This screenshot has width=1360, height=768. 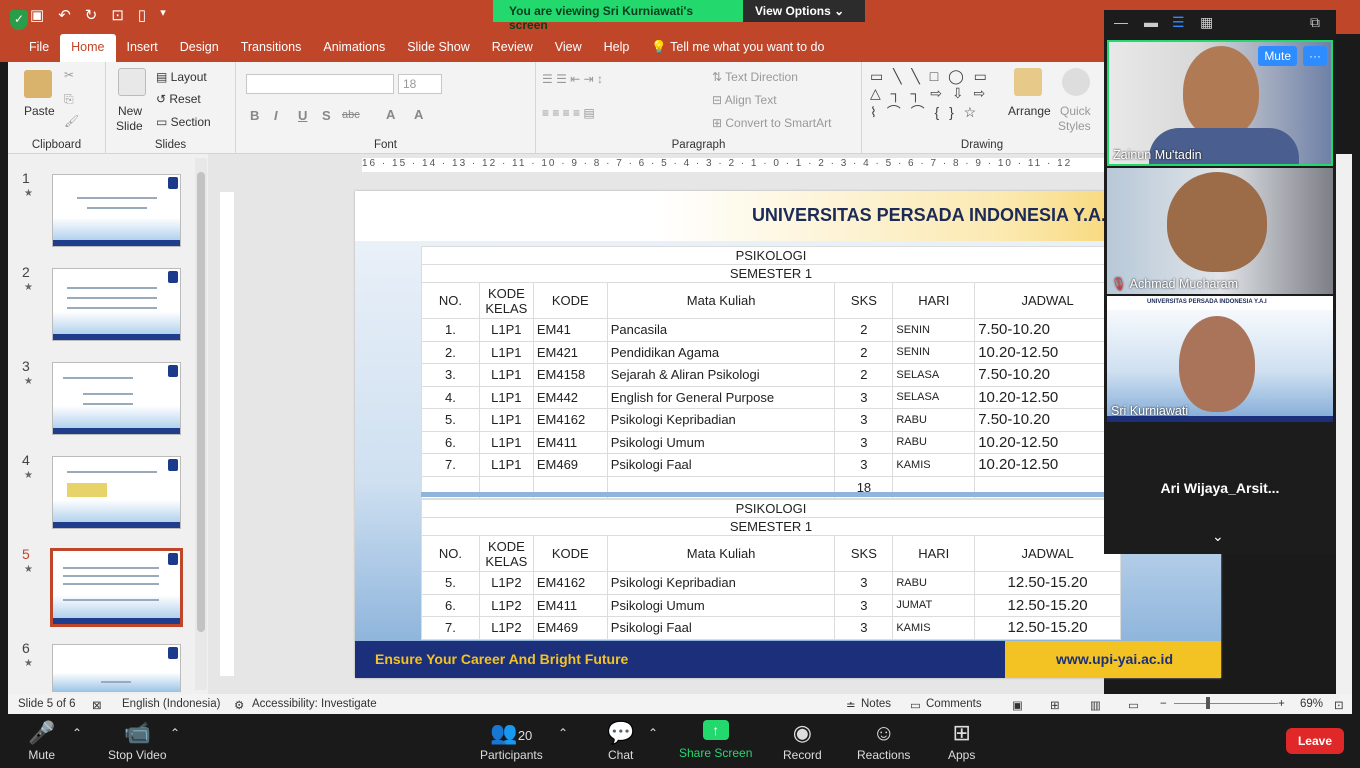 I want to click on audio-options-chevron-icon: ⌃, so click(x=77, y=733).